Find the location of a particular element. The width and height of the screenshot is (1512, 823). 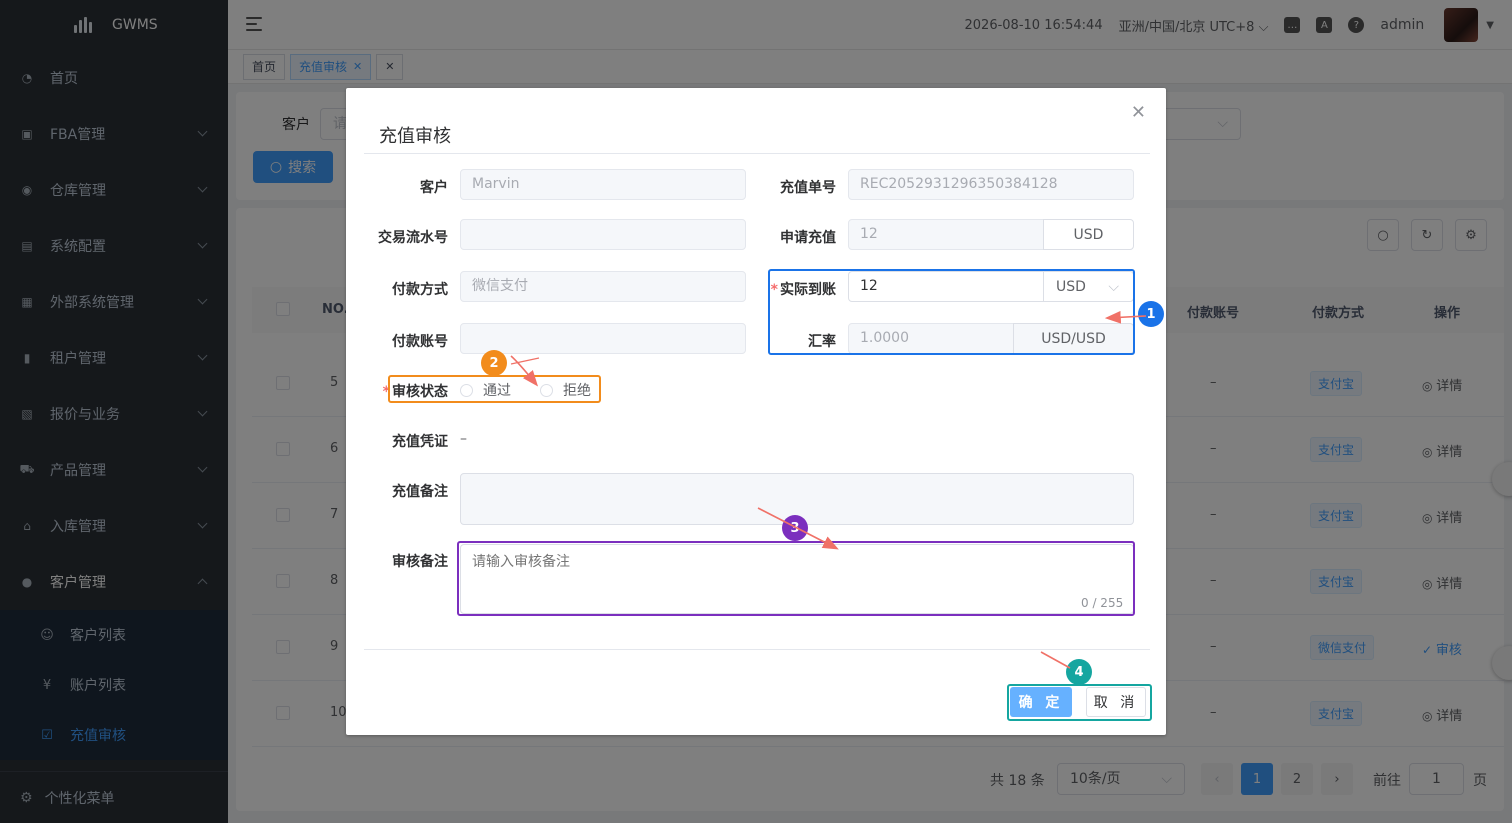

annotation-badge-3: 3 is located at coordinates (795, 528).